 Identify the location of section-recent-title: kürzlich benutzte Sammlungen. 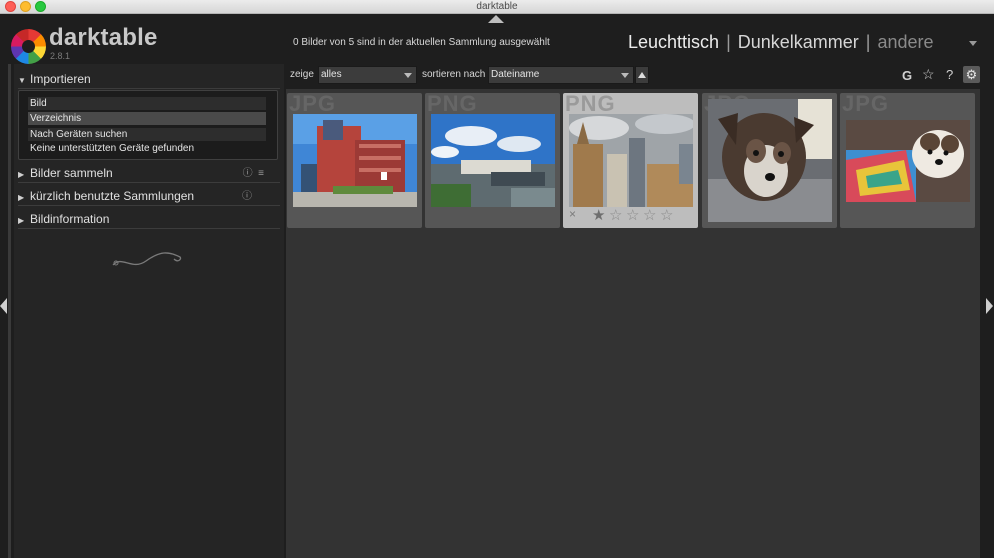
(112, 196).